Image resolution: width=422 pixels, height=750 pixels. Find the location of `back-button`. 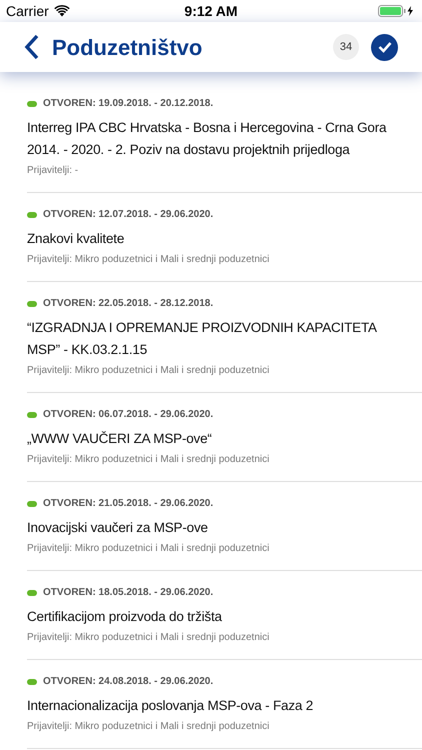

back-button is located at coordinates (32, 47).